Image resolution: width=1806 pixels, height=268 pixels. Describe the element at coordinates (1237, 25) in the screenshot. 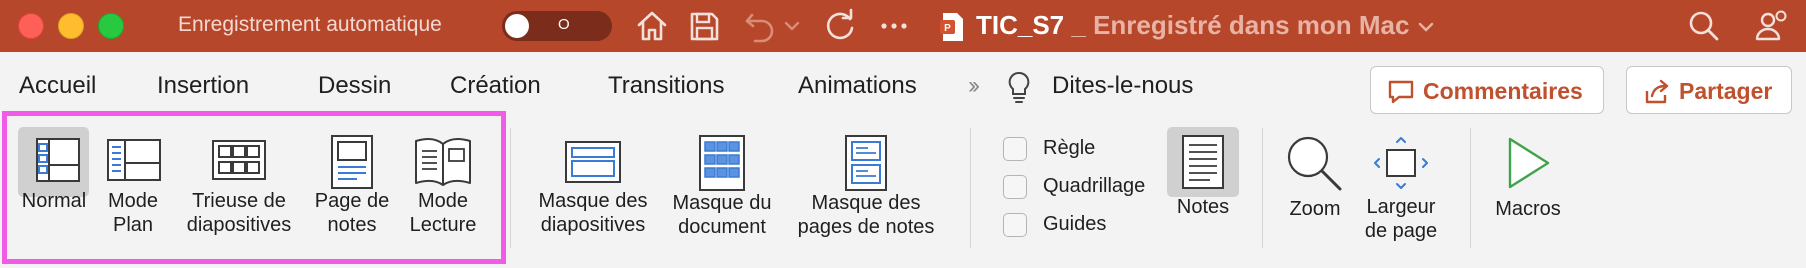

I see `document-save-status: _ Enregistré dans mon Mac` at that location.